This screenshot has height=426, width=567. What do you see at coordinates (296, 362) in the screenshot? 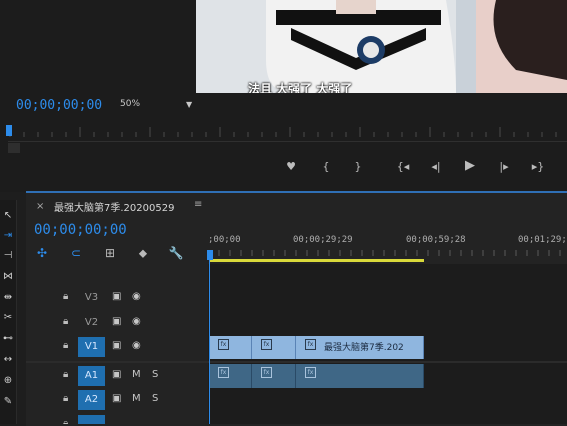
I see `video-audio-divider` at bounding box center [296, 362].